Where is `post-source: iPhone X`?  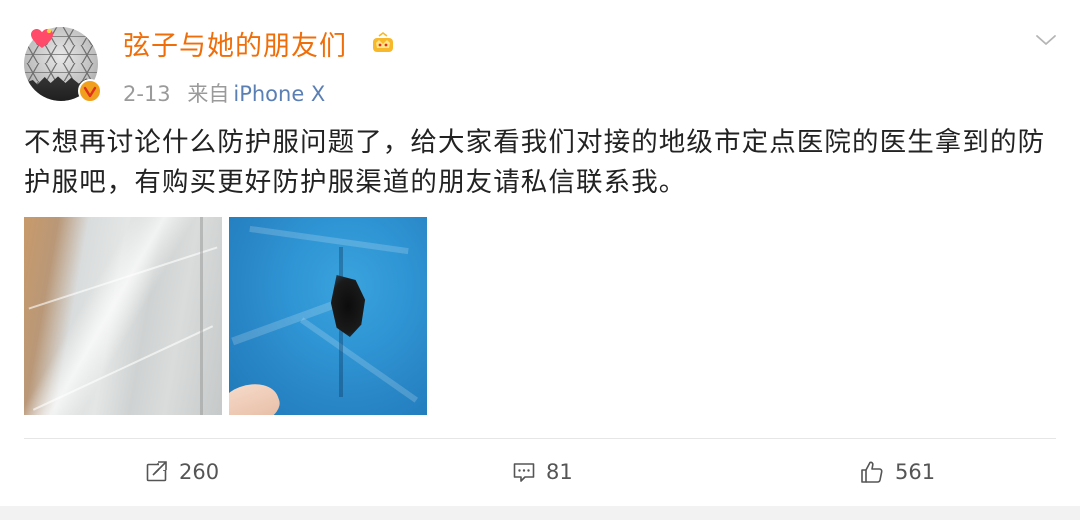
post-source: iPhone X is located at coordinates (279, 94).